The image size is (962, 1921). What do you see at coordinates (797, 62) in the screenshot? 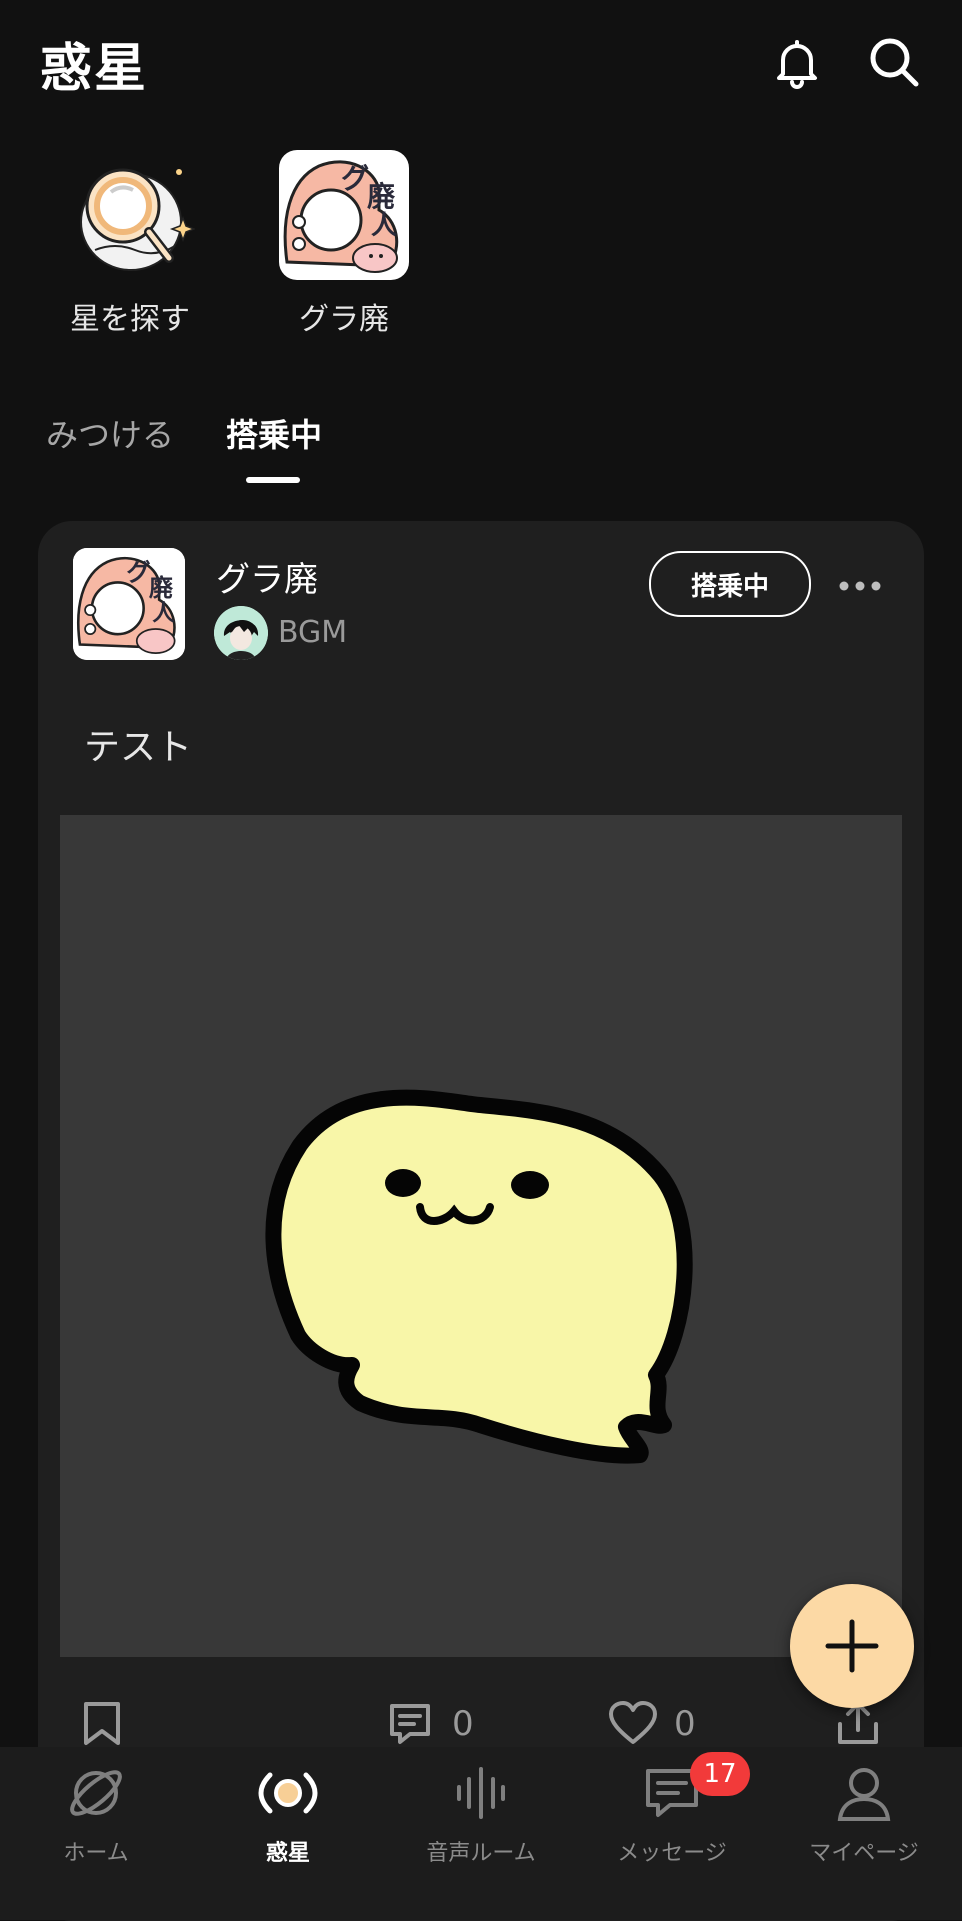
I see `bell-icon` at bounding box center [797, 62].